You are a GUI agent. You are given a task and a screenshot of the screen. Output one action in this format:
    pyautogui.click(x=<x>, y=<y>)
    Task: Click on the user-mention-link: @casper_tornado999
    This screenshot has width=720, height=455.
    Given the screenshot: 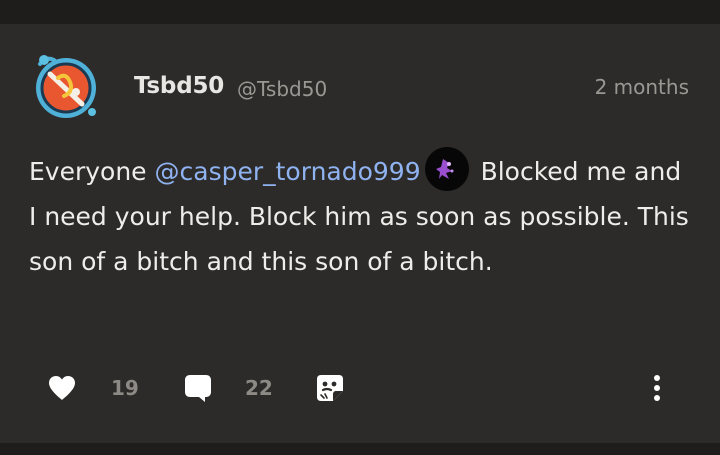 What is the action you would take?
    pyautogui.click(x=288, y=171)
    